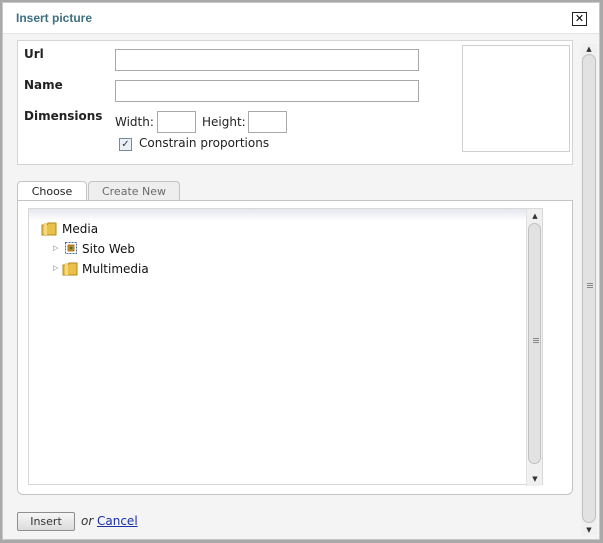 The height and width of the screenshot is (543, 603). What do you see at coordinates (115, 269) in the screenshot?
I see `tree-node-multimedia: Multimedia` at bounding box center [115, 269].